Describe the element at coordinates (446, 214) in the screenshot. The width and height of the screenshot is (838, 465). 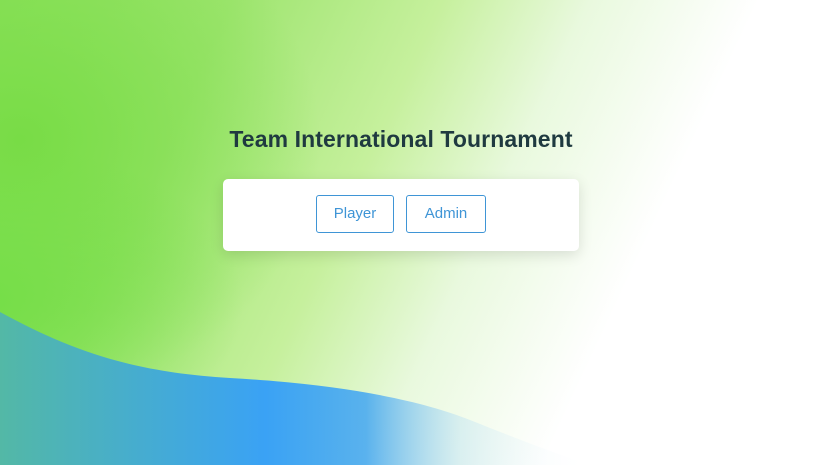
I see `admin-button: Admin` at that location.